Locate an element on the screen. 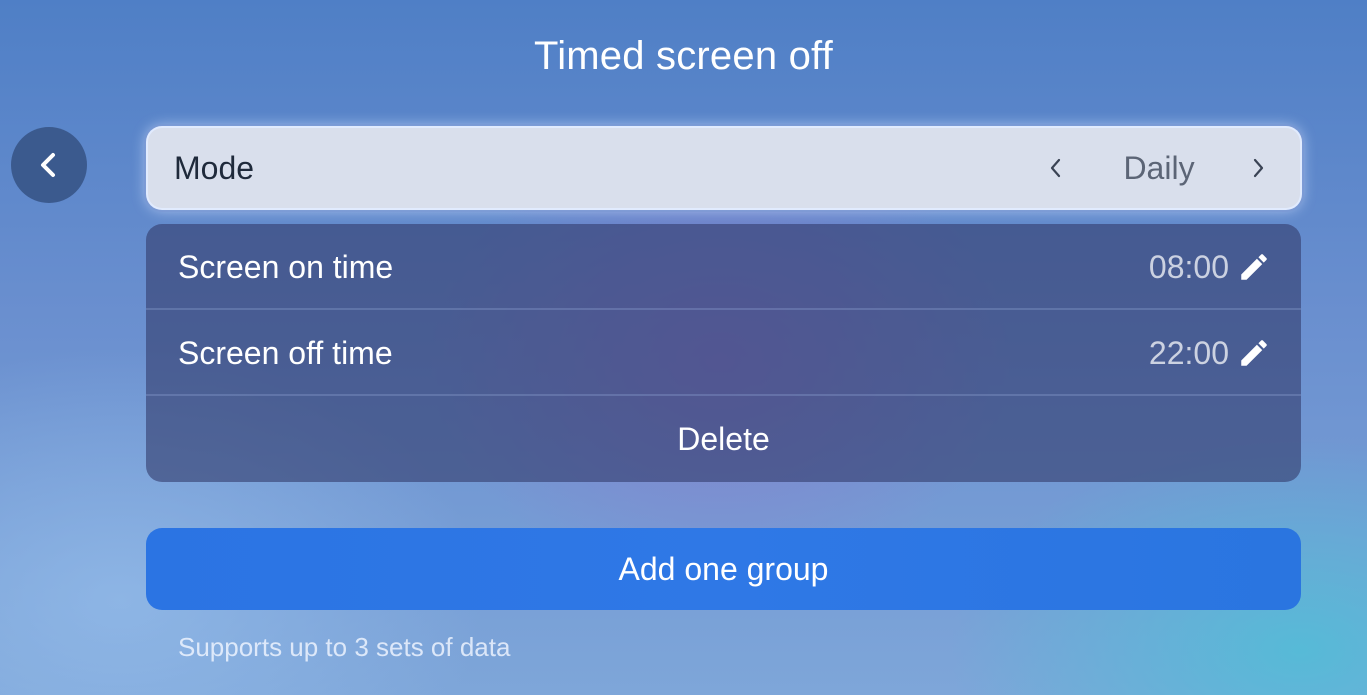  page-title: Timed screen off is located at coordinates (683, 56).